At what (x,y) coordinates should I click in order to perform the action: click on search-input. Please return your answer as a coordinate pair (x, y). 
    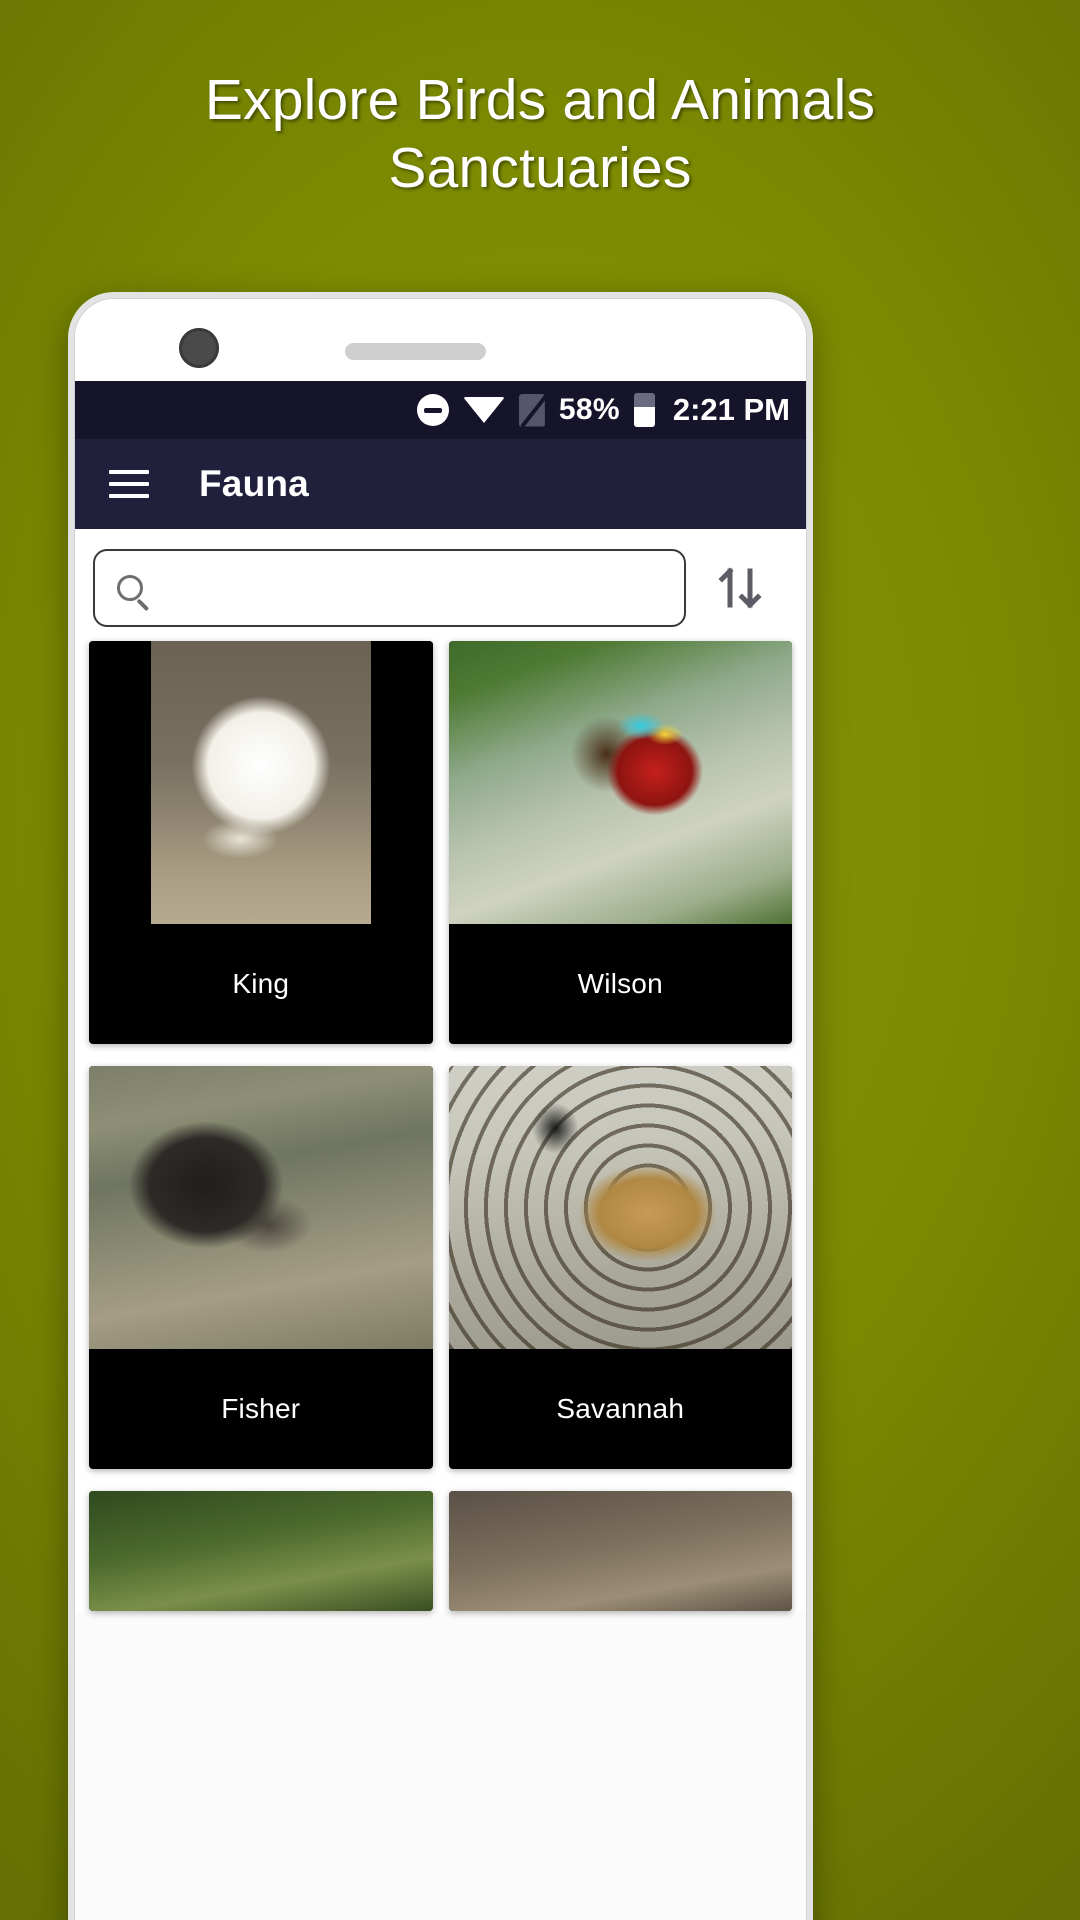
    Looking at the image, I should click on (409, 588).